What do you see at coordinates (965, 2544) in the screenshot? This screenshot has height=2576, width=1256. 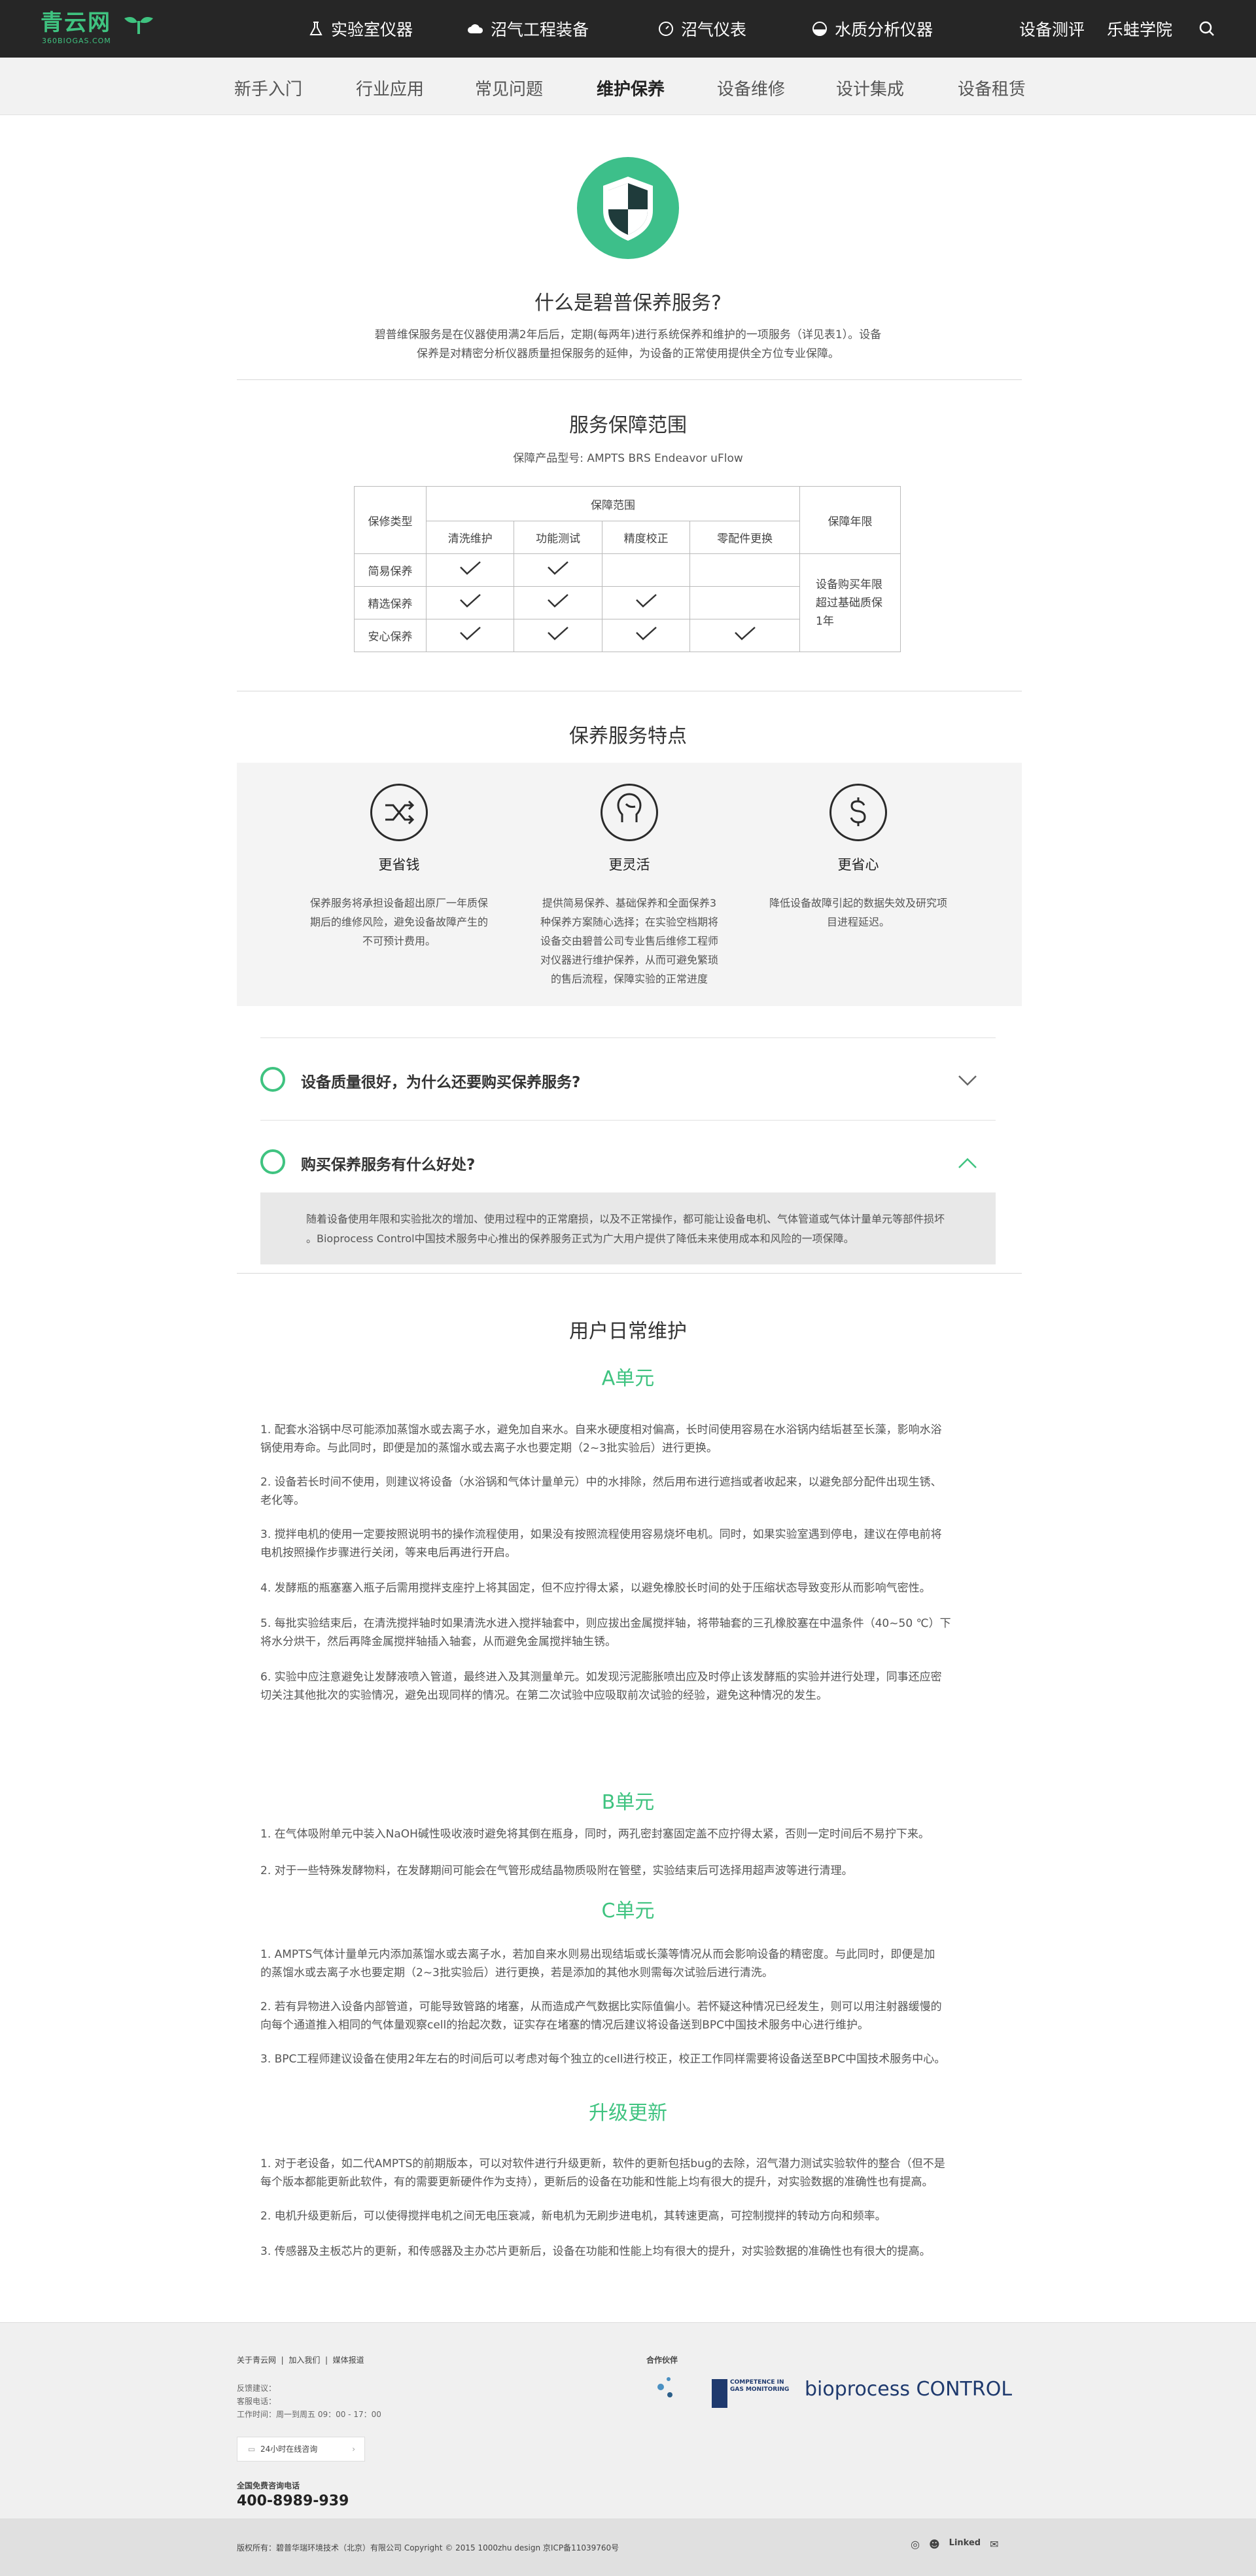 I see `linkedin-icon: Linked` at bounding box center [965, 2544].